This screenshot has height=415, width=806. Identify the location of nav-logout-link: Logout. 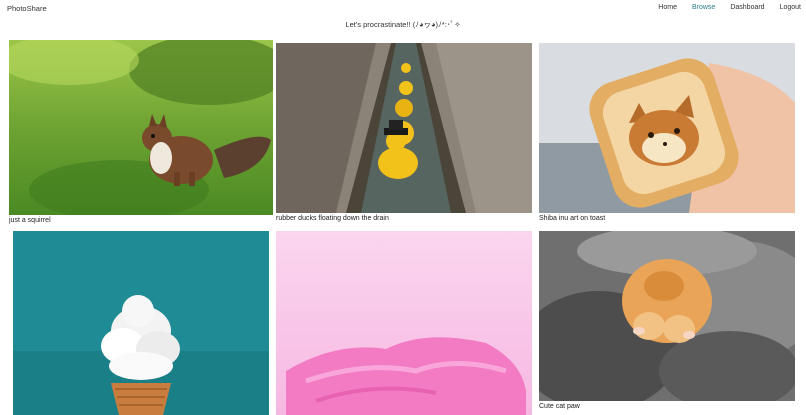
(790, 7).